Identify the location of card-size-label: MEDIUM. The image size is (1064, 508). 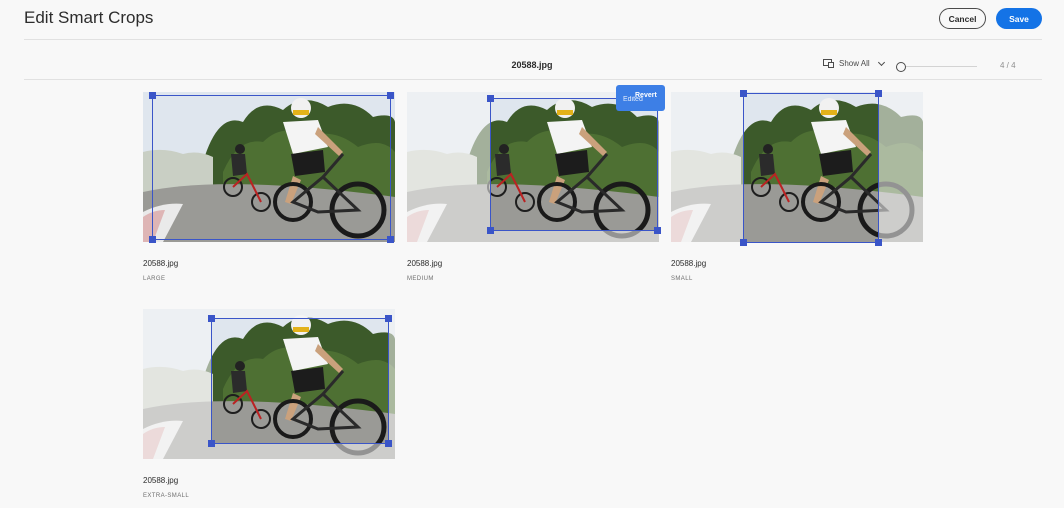
(420, 279).